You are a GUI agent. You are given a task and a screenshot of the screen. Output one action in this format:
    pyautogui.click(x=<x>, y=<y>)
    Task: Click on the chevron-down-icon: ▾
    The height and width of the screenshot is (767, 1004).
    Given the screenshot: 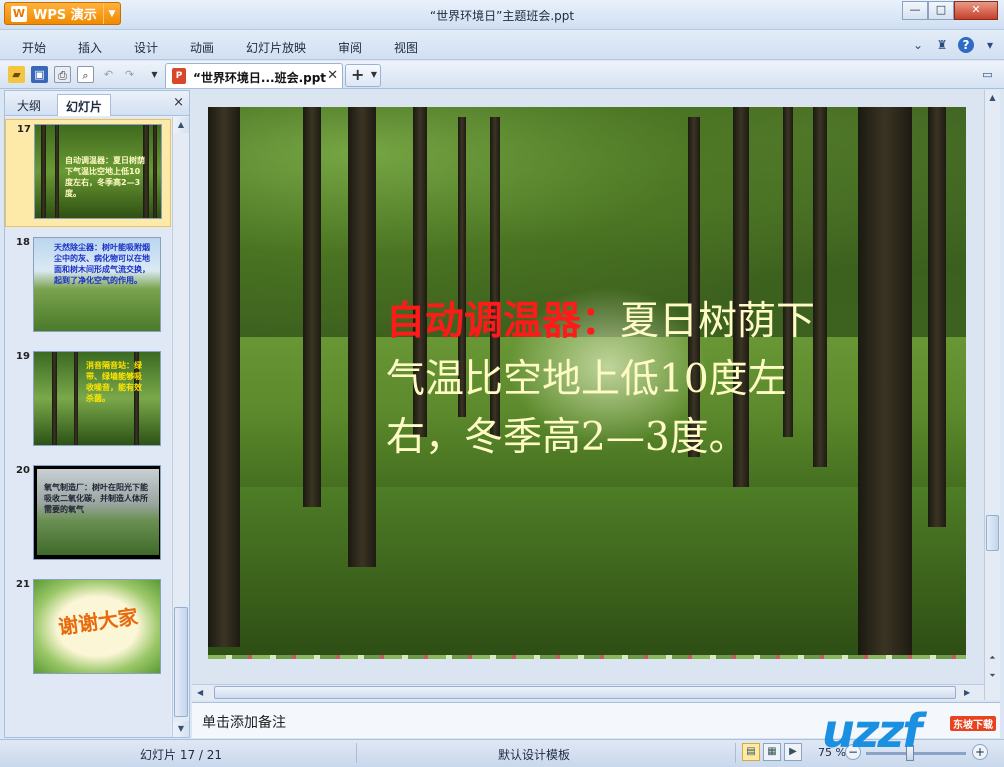 What is the action you would take?
    pyautogui.click(x=990, y=45)
    